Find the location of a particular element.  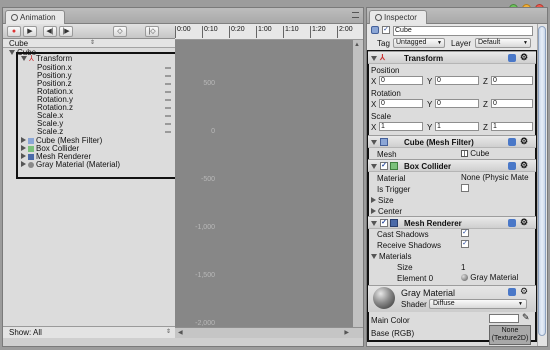

curve-value-labels: 500 0 -500 -1,000 -1,500 -2,000 is located at coordinates (201, 183).